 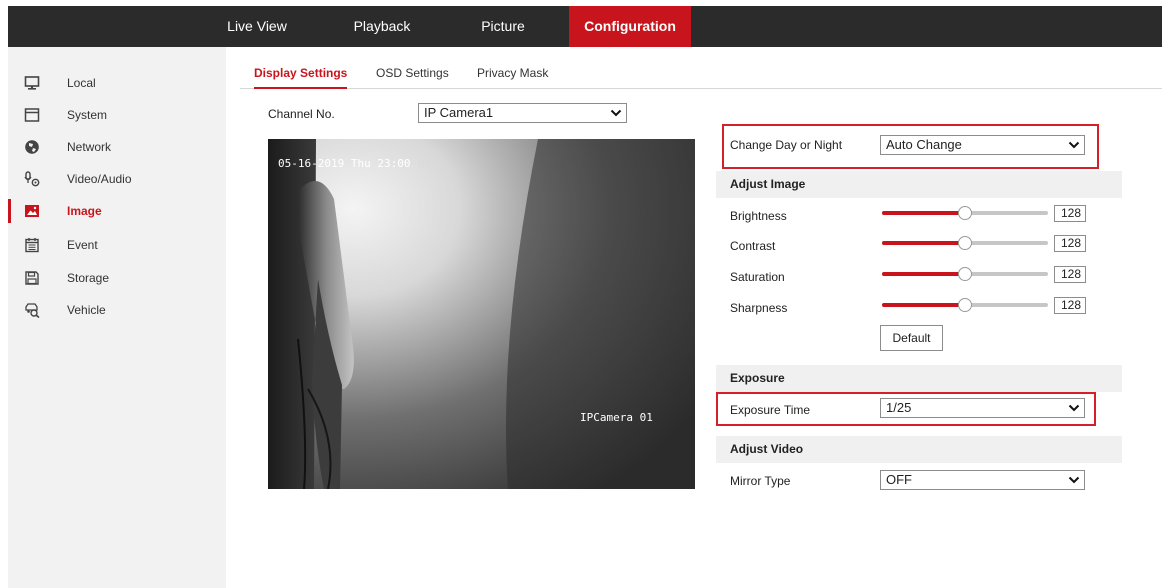 I want to click on channel-label: Channel No., so click(x=301, y=114).